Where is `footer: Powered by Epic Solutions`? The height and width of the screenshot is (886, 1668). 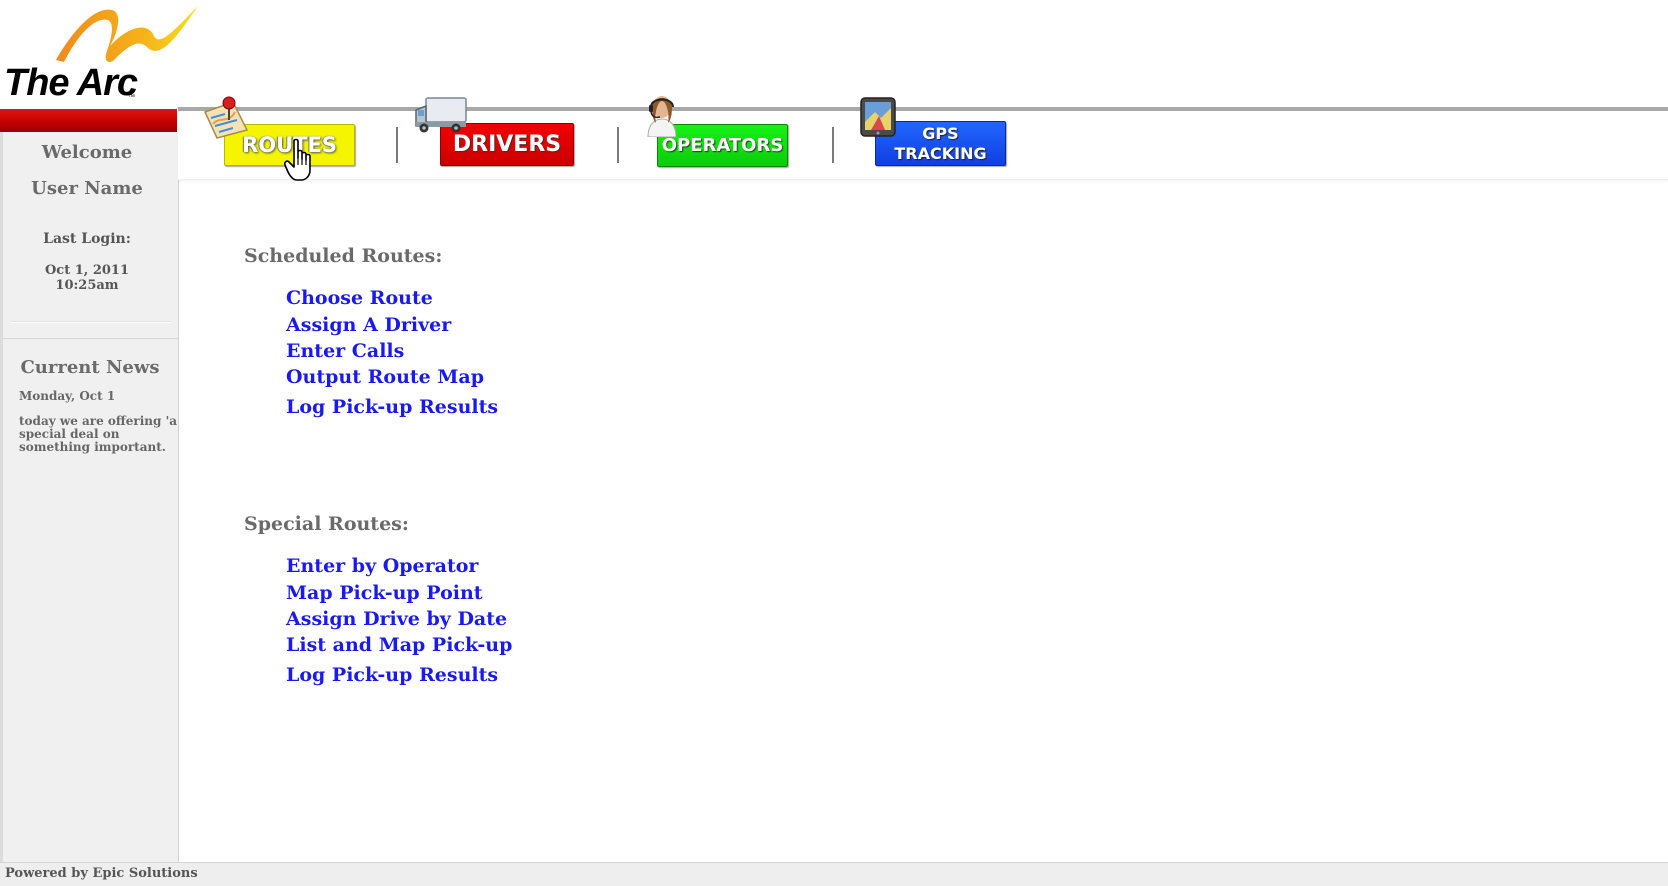 footer: Powered by Epic Solutions is located at coordinates (834, 874).